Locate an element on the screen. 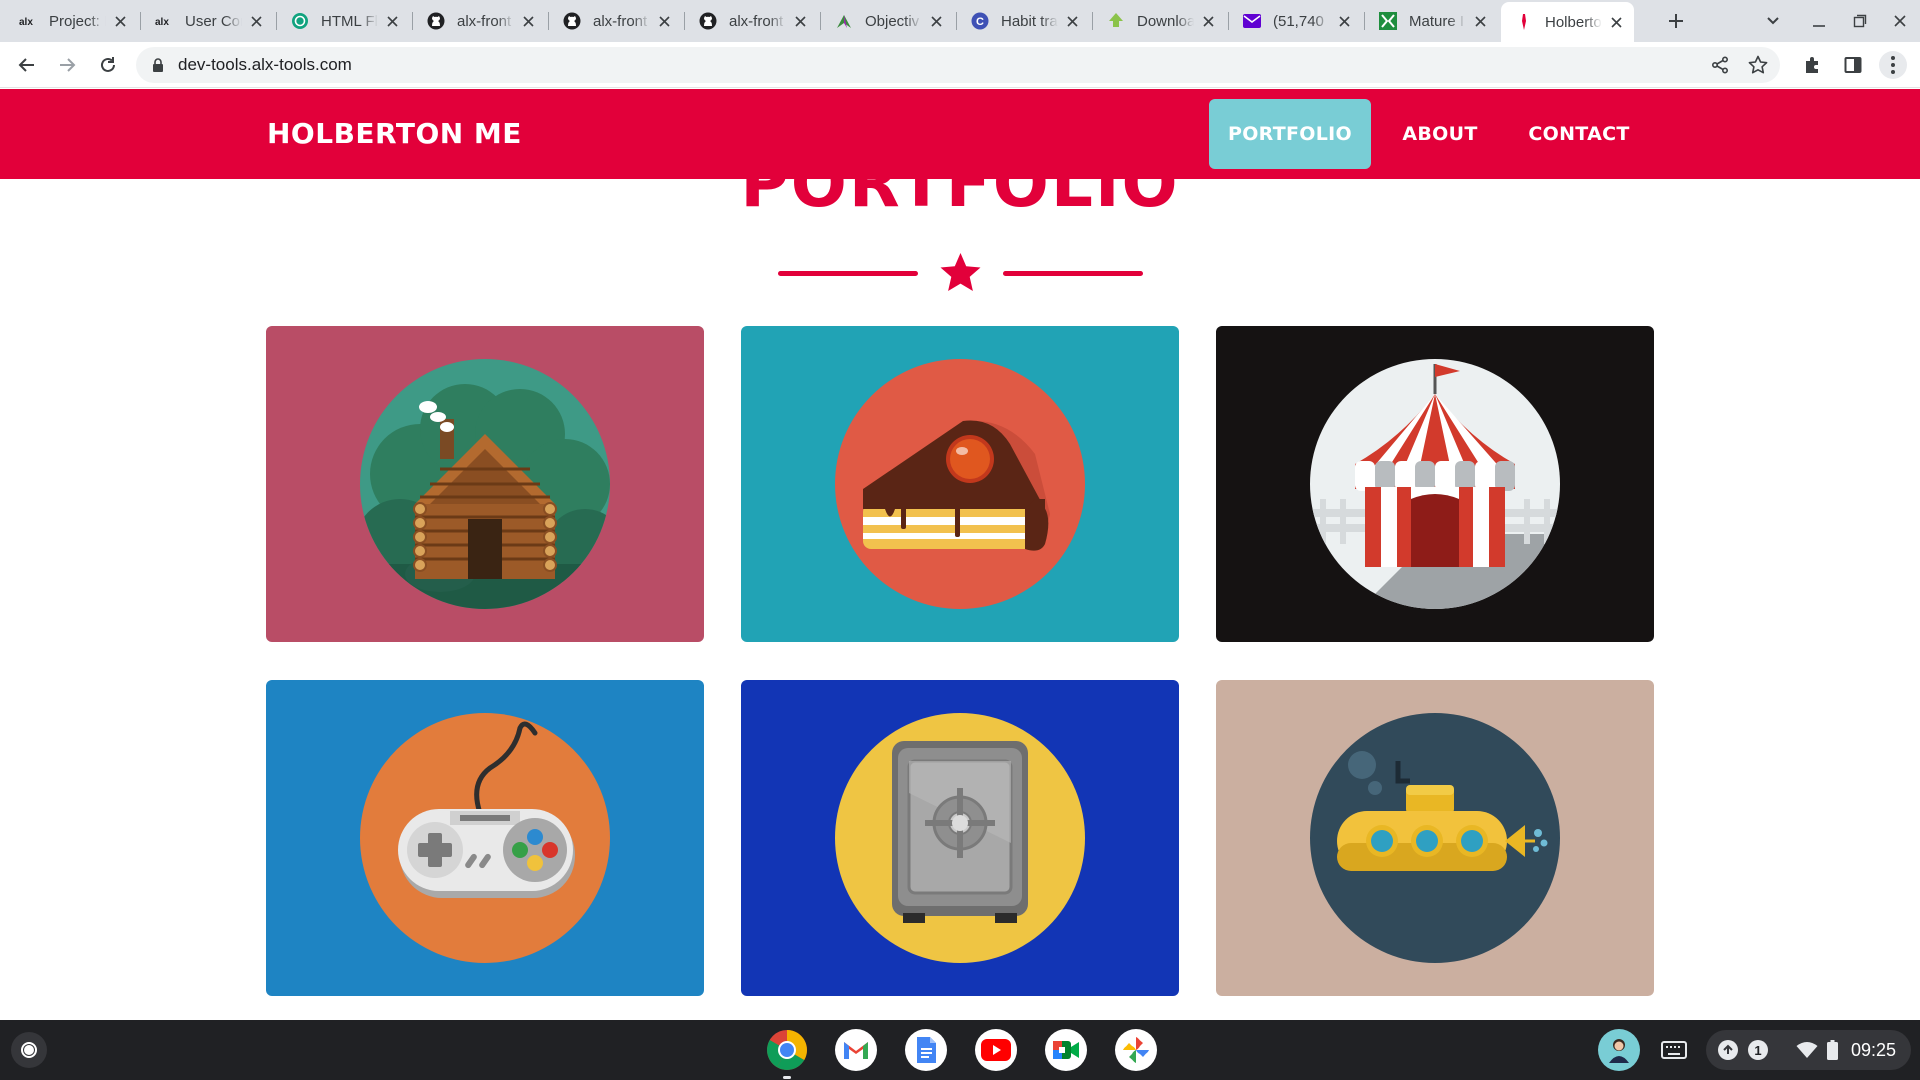  puzzle-icon is located at coordinates (1812, 65).